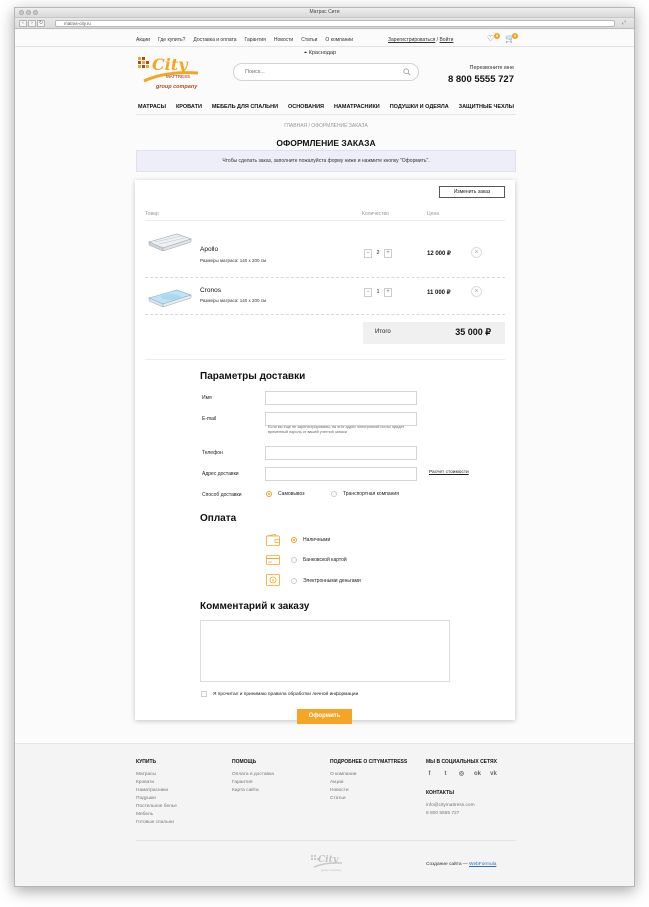  Describe the element at coordinates (481, 79) in the screenshot. I see `header-phone: 8 800 5555 727` at that location.